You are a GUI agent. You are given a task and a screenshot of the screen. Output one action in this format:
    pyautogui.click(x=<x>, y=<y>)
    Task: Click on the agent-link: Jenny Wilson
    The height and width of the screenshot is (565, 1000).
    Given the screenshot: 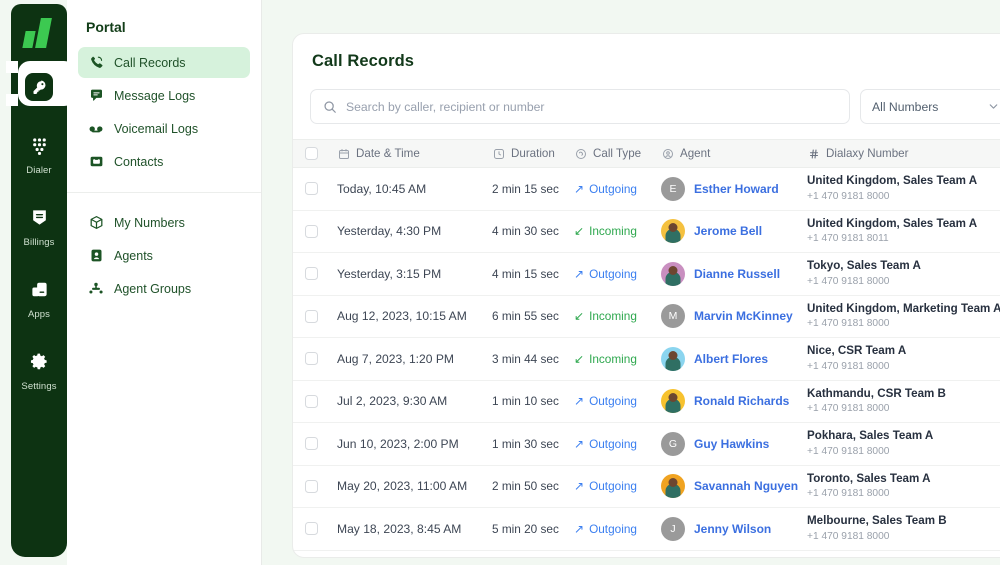 What is the action you would take?
    pyautogui.click(x=732, y=529)
    